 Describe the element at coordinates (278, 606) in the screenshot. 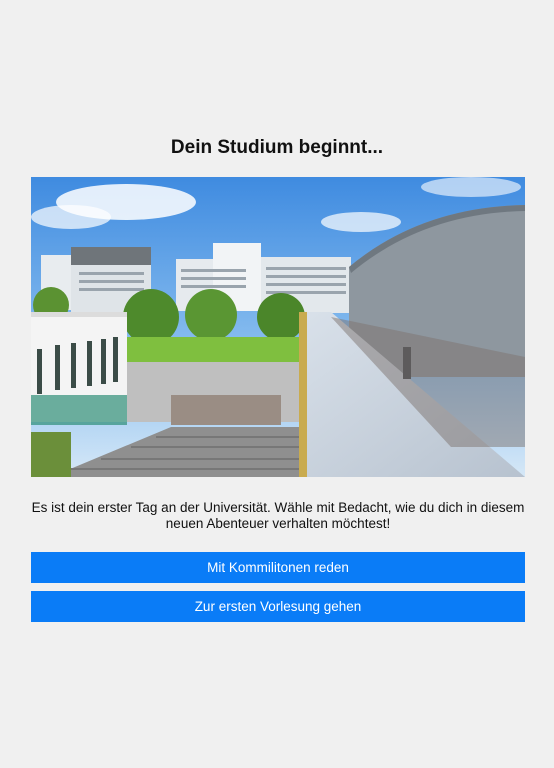

I see `go-to-first-lecture-button: Zur ersten Vorlesung gehen` at that location.